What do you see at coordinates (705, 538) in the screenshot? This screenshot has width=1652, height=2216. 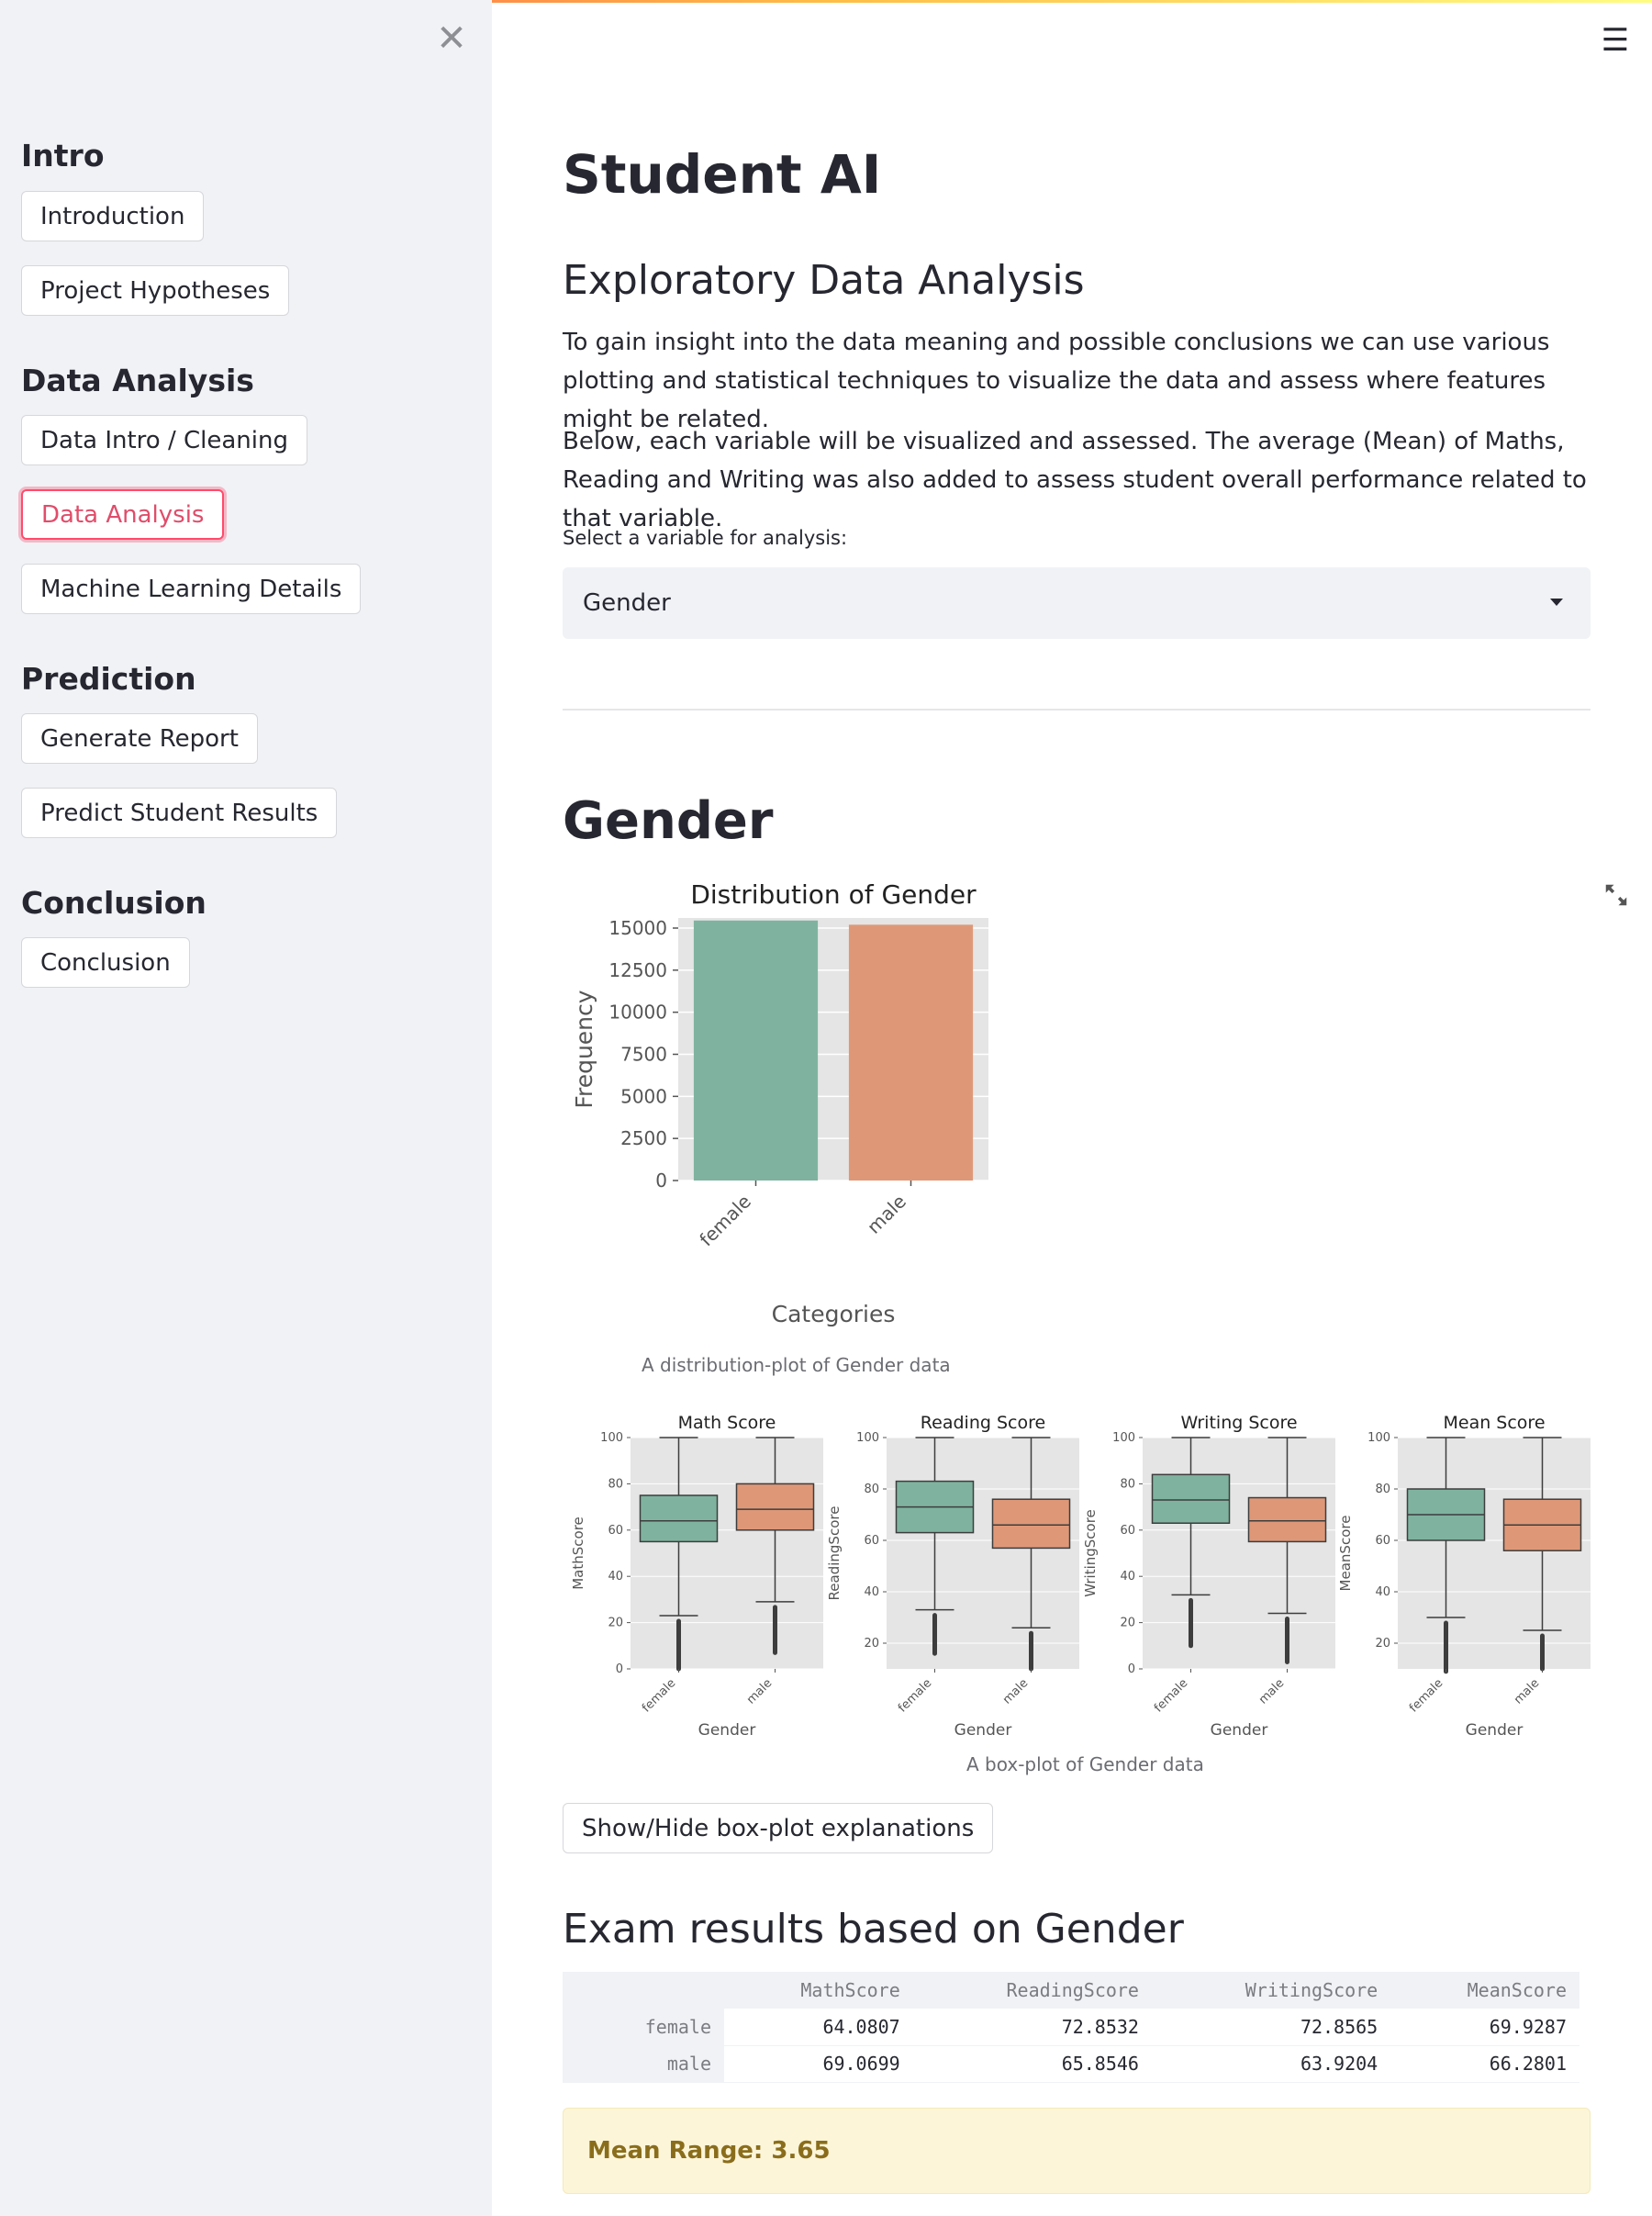 I see `select-label: Select a variable for analysis:` at bounding box center [705, 538].